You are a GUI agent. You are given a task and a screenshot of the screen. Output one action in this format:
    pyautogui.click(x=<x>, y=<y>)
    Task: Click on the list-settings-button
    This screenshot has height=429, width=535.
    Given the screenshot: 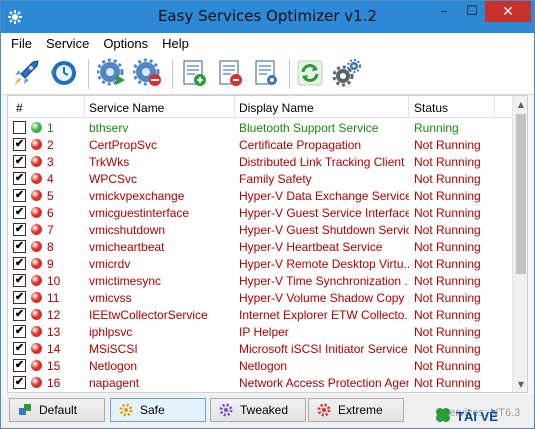 What is the action you would take?
    pyautogui.click(x=266, y=74)
    